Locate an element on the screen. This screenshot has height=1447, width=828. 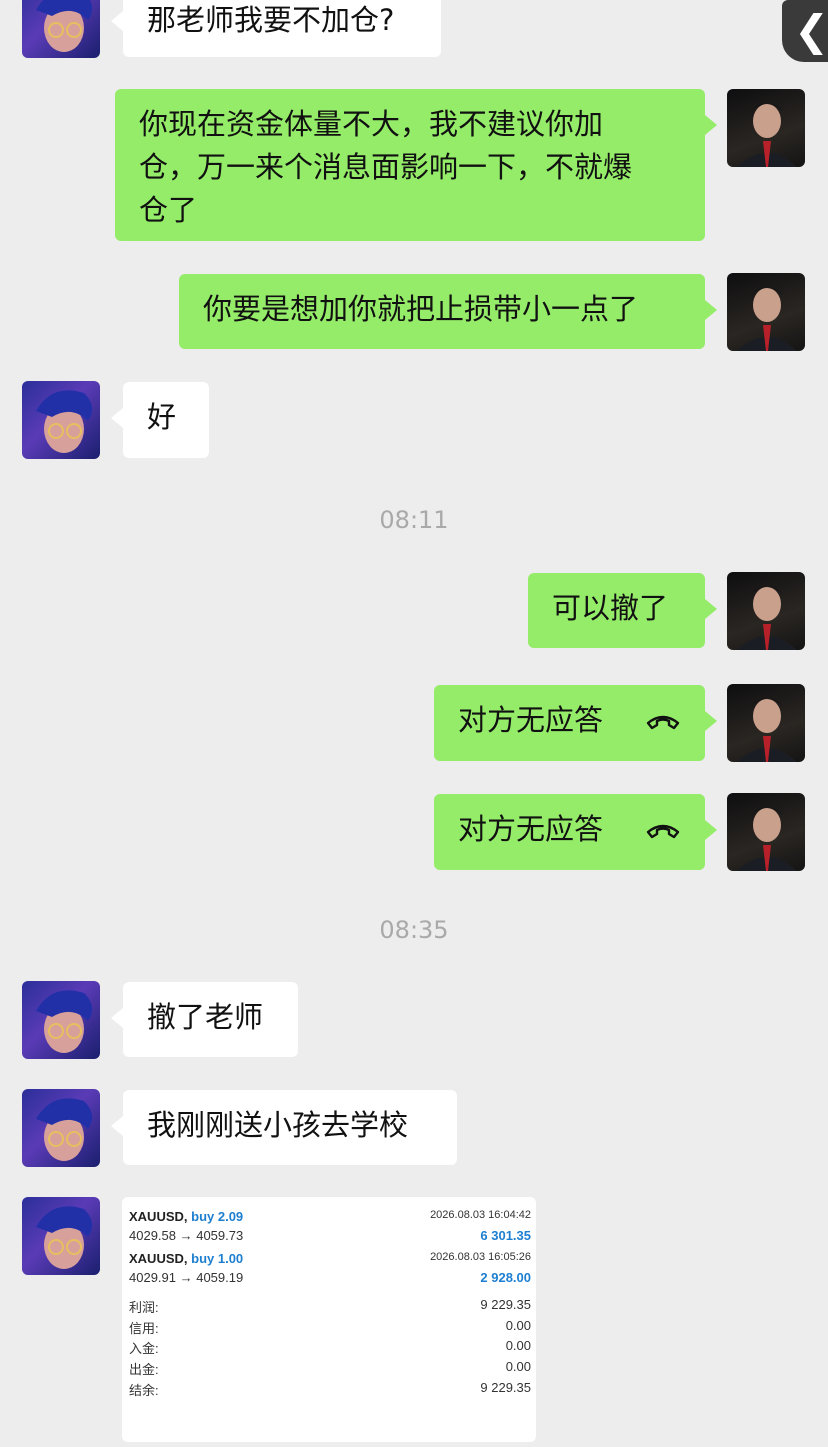
message-text-line: 你现在资金体量不大，我不建议你加 is located at coordinates (371, 124).